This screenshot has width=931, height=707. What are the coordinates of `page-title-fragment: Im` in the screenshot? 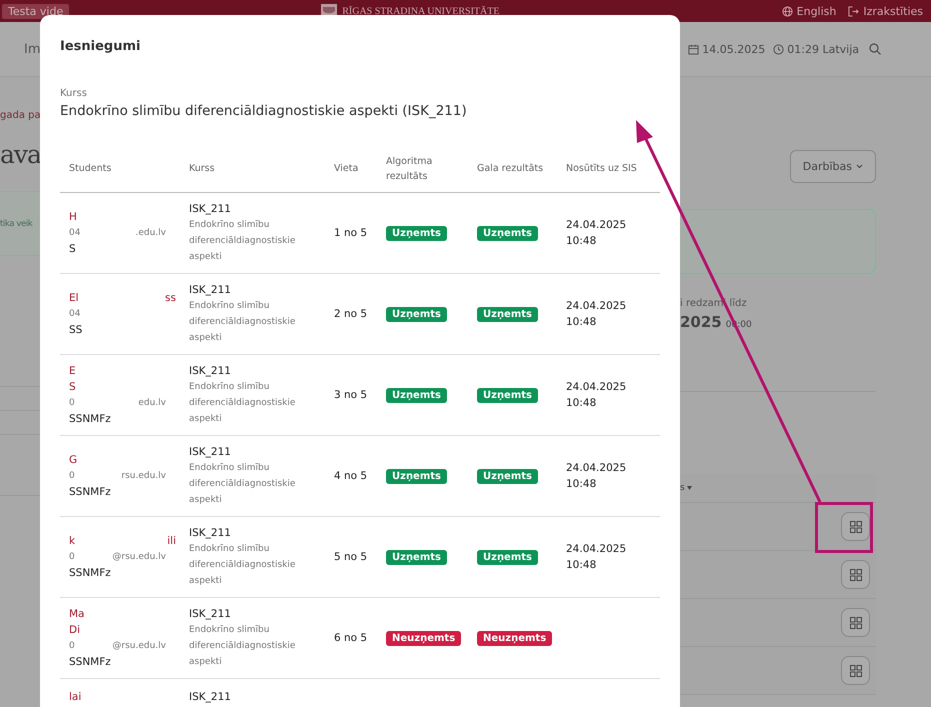 It's located at (32, 49).